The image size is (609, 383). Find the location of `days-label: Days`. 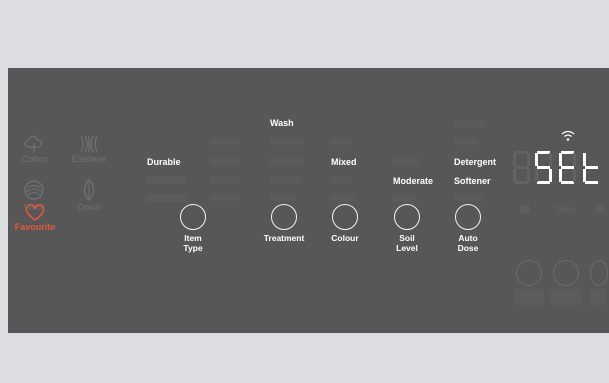

days-label: Days is located at coordinates (565, 209).